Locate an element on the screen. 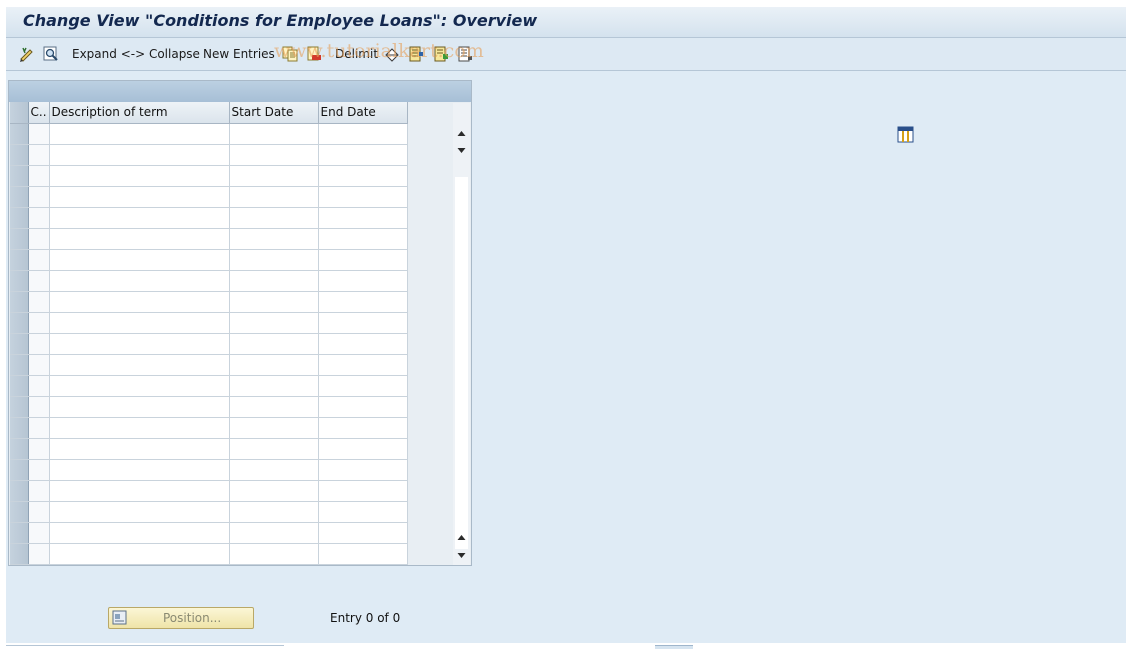 Image resolution: width=1126 pixels, height=649 pixels. deselect-all-icon is located at coordinates (465, 54).